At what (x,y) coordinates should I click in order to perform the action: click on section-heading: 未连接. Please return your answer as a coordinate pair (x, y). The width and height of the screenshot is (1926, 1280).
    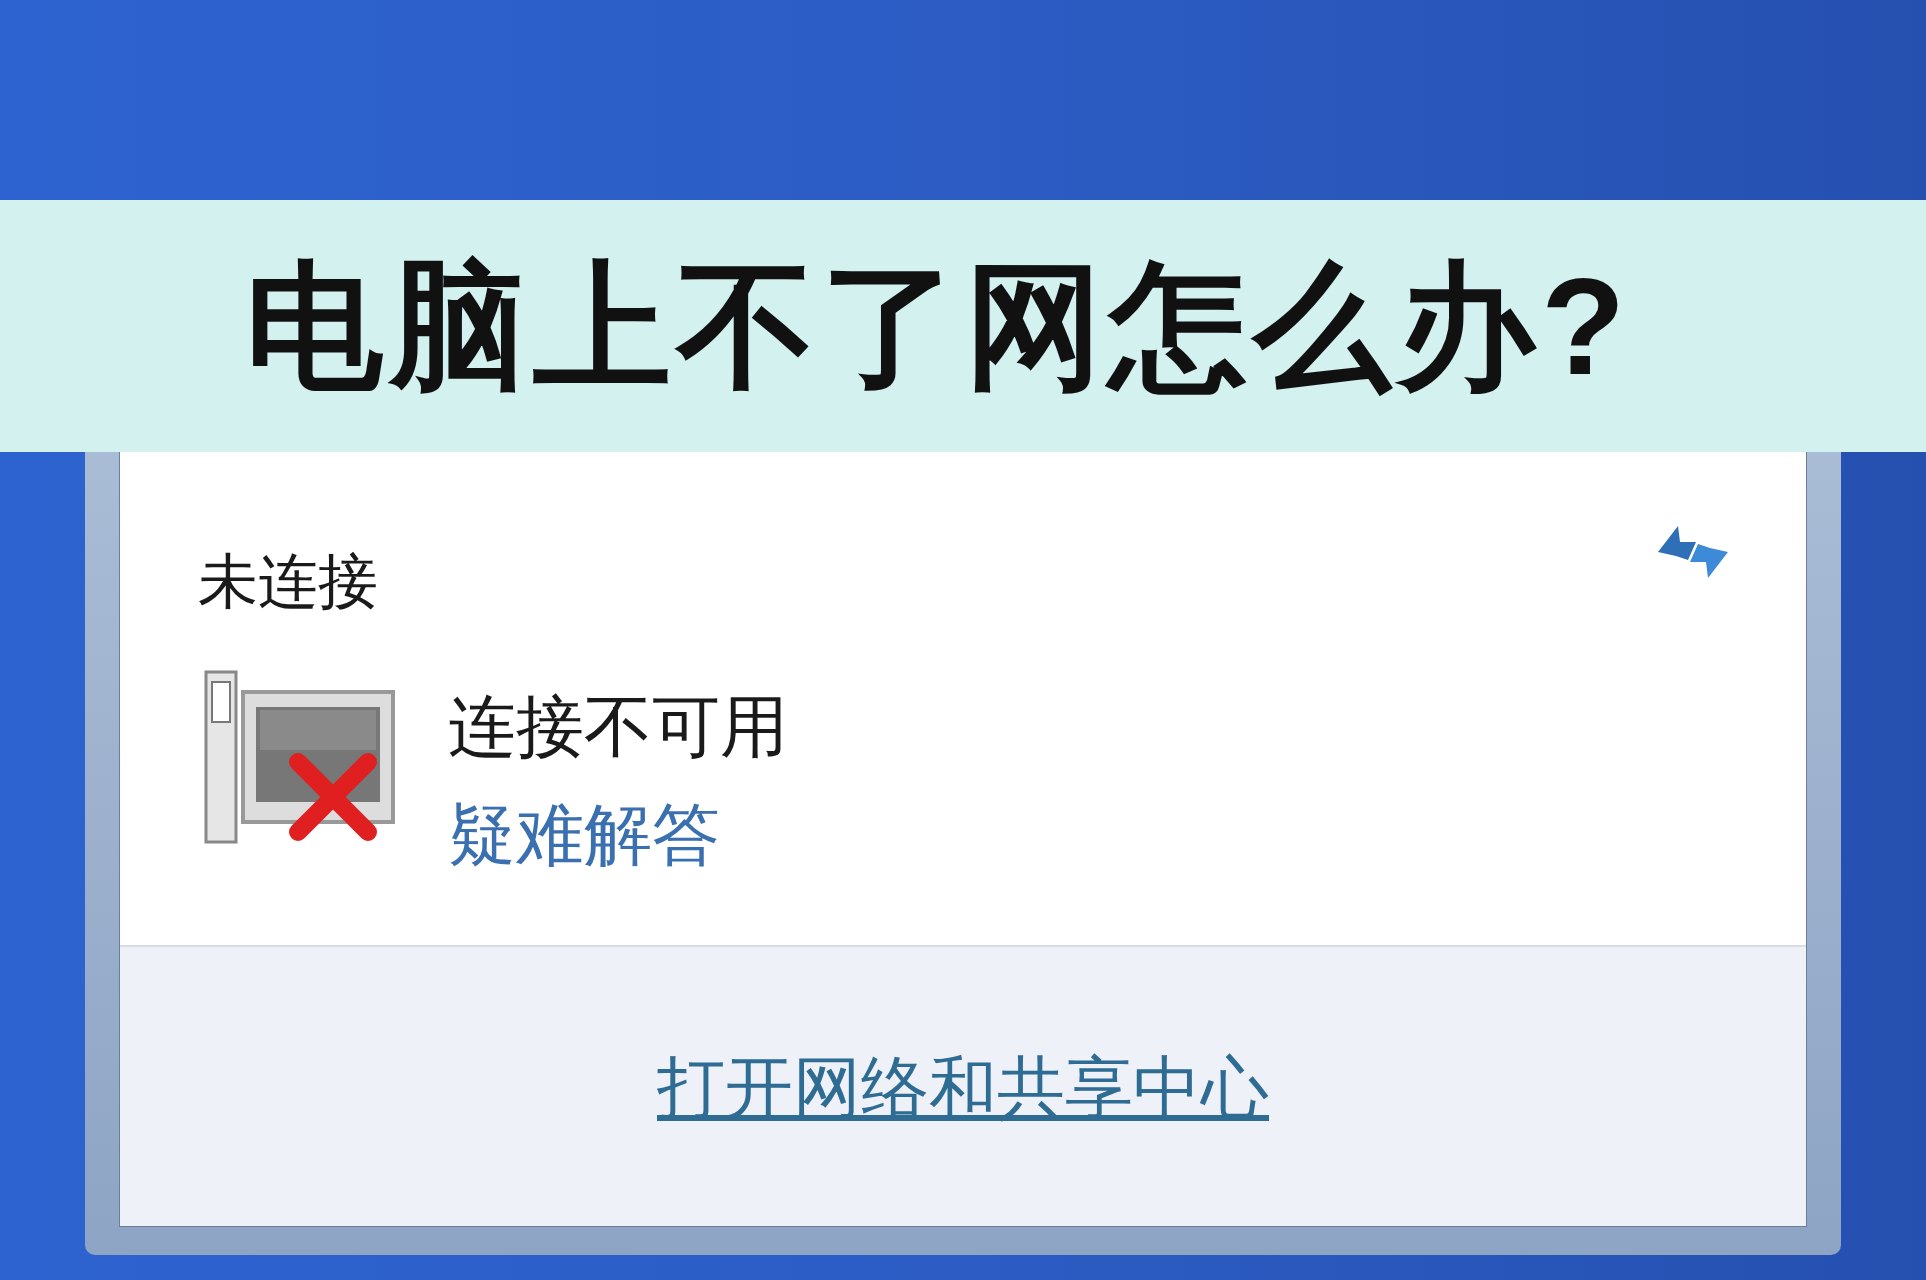
    Looking at the image, I should click on (288, 582).